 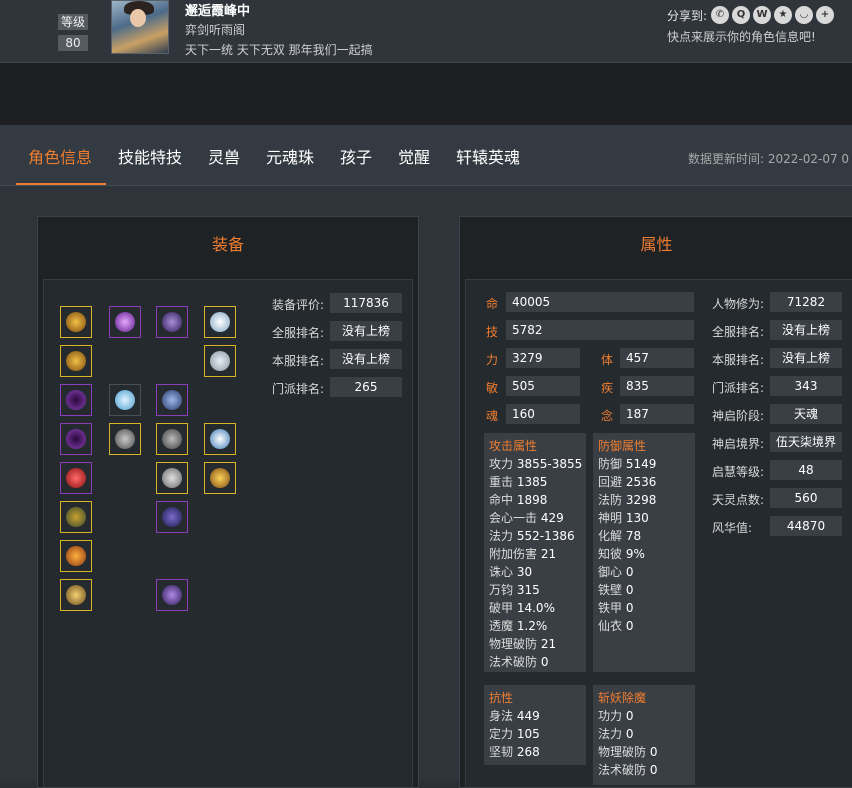 I want to click on right-label: 启慧等级:, so click(x=738, y=472).